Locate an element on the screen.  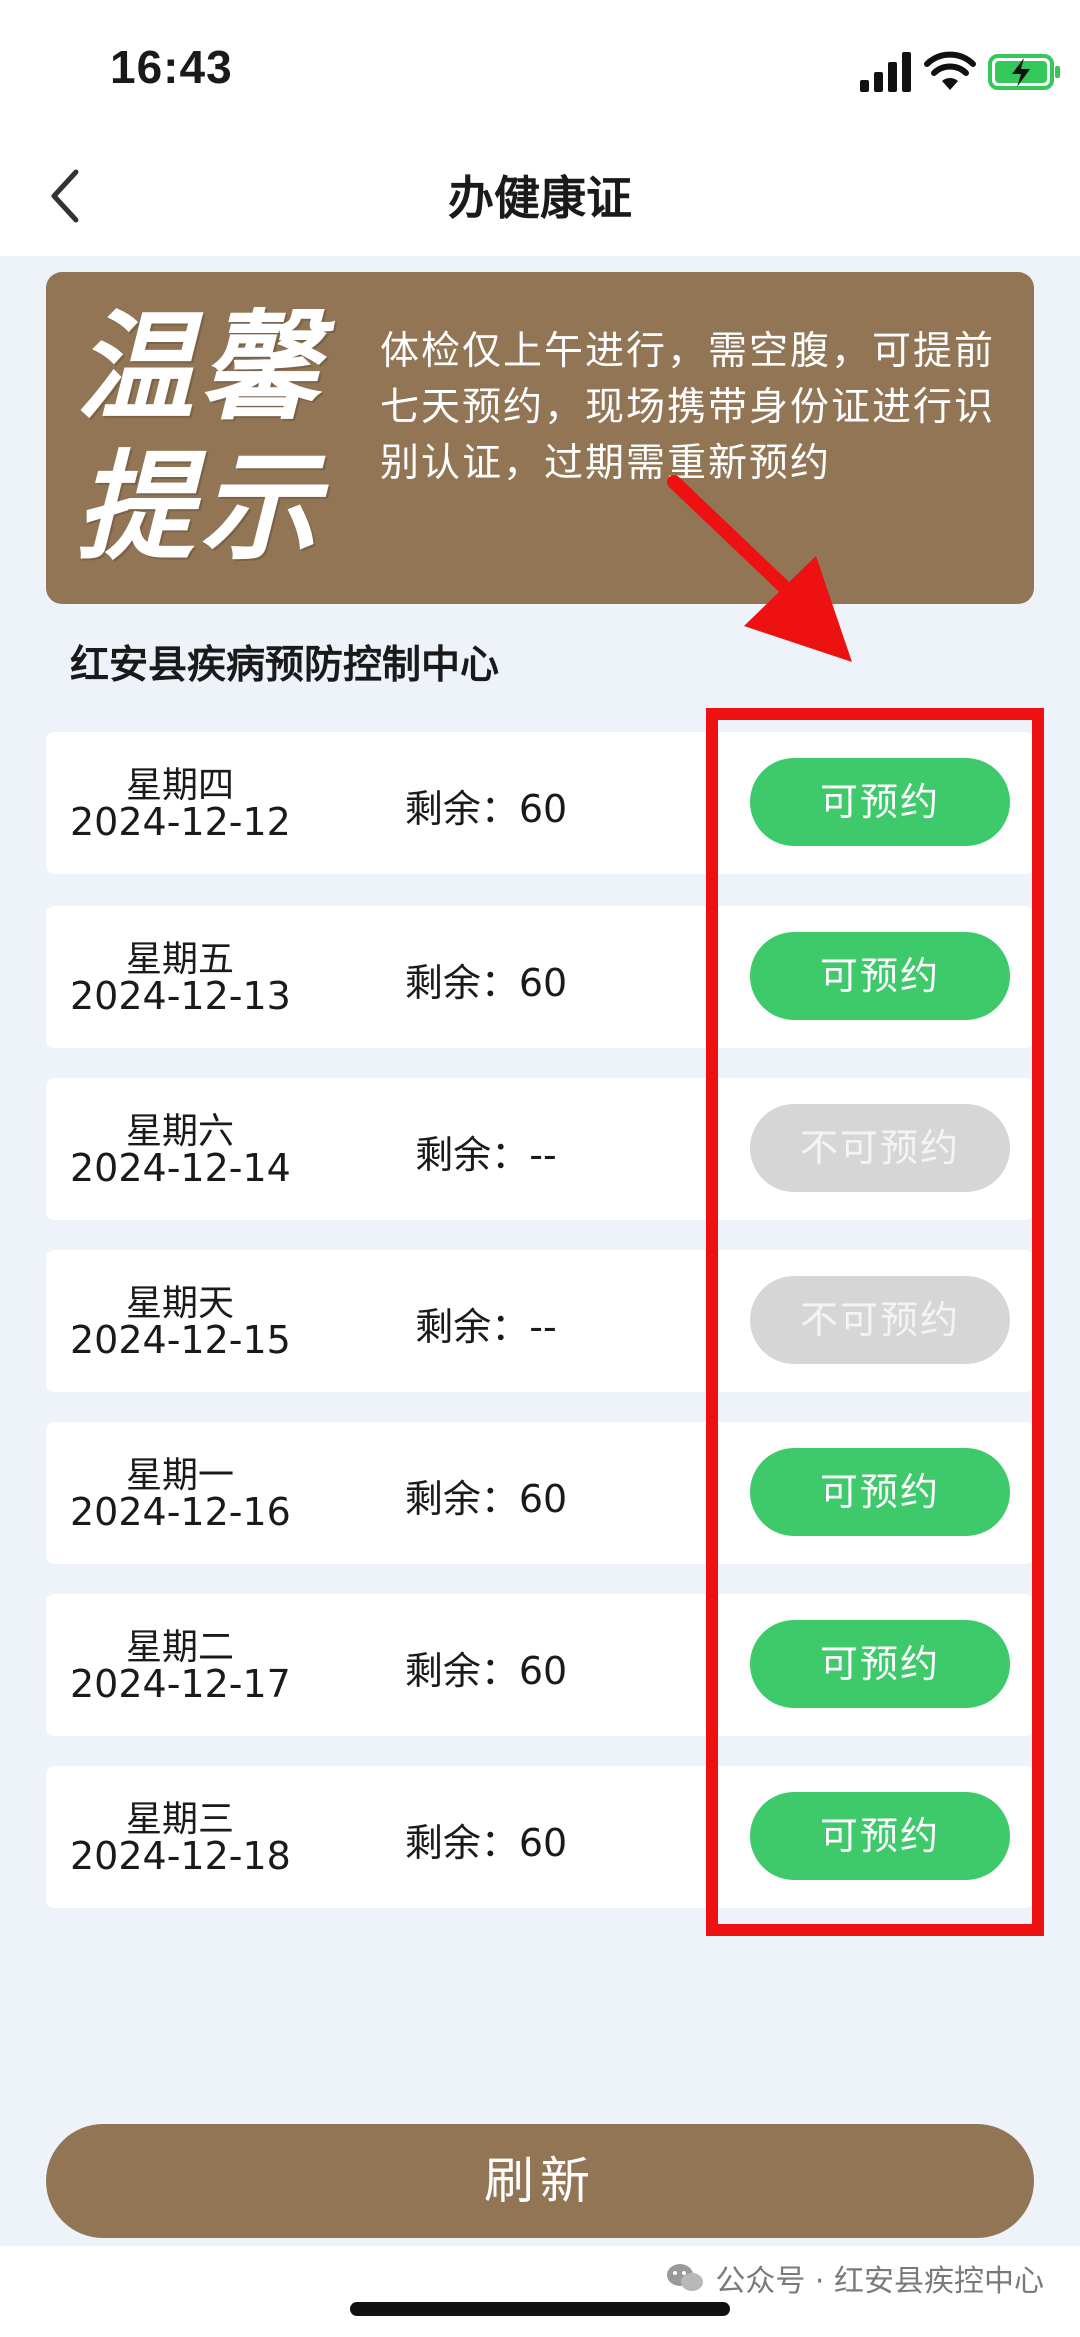
bottom-bar: 公众号 · 红安县疾控中心 is located at coordinates (540, 2291).